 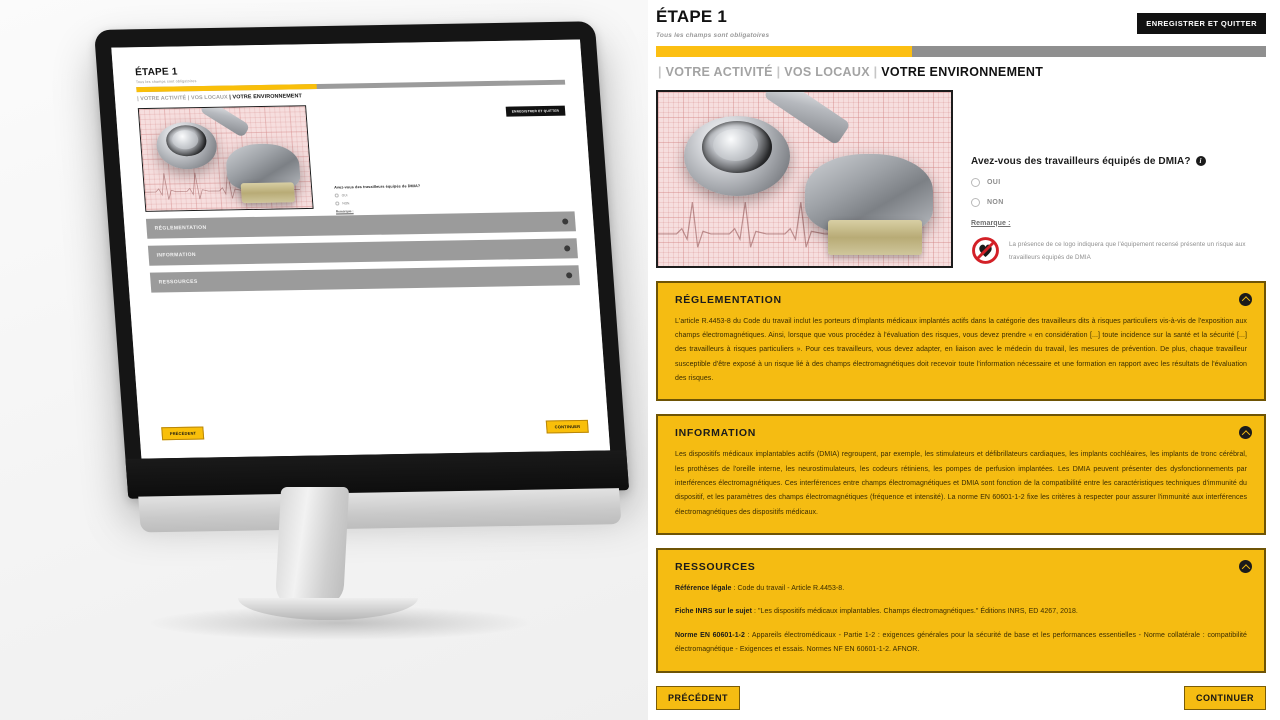 I want to click on mockup-previous-button: PRÉCÉDENT, so click(x=183, y=433).